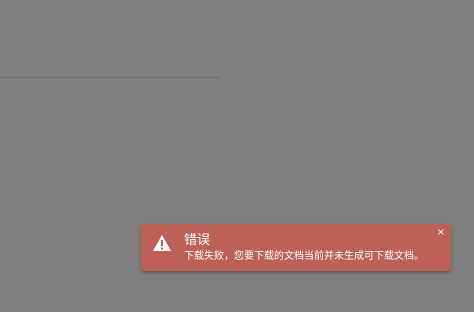 This screenshot has height=312, width=474. What do you see at coordinates (441, 232) in the screenshot?
I see `close-icon: ×` at bounding box center [441, 232].